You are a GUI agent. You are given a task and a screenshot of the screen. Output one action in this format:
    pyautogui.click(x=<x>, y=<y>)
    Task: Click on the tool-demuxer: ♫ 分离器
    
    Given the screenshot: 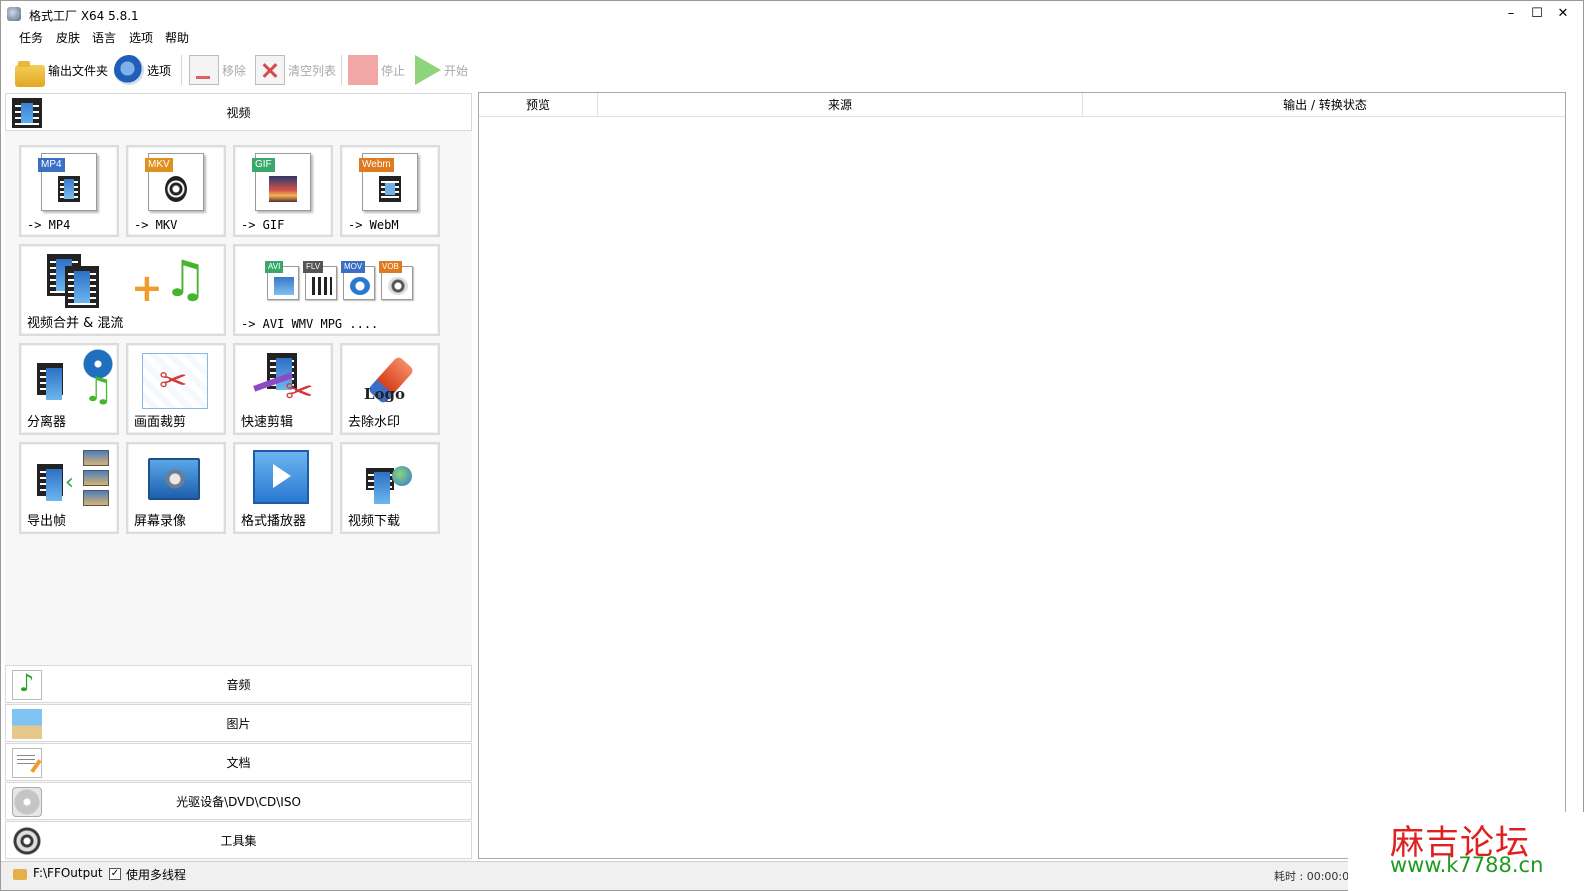 What is the action you would take?
    pyautogui.click(x=69, y=389)
    